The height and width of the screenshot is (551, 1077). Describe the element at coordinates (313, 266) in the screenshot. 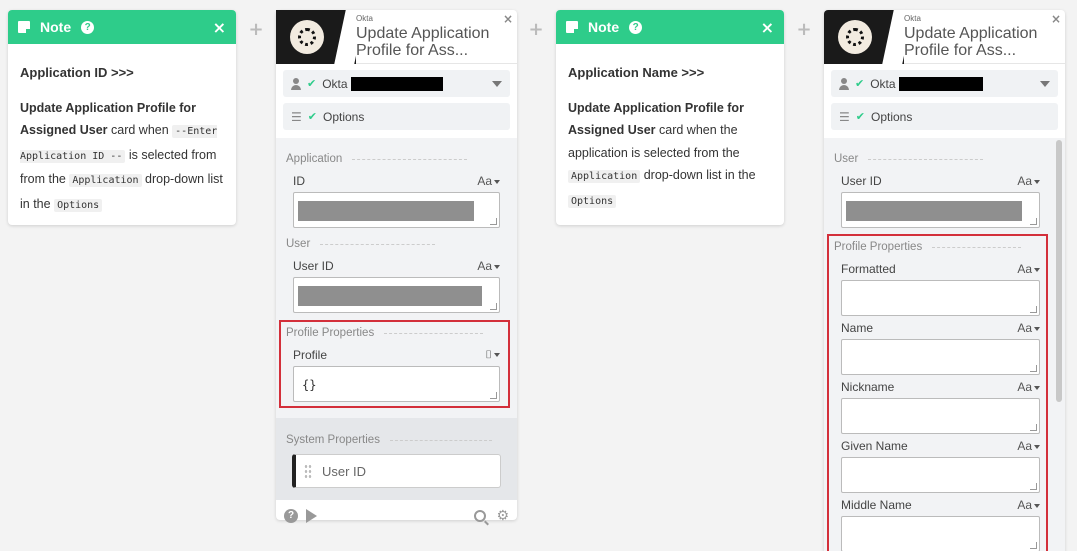

I see `field-label: User ID` at that location.